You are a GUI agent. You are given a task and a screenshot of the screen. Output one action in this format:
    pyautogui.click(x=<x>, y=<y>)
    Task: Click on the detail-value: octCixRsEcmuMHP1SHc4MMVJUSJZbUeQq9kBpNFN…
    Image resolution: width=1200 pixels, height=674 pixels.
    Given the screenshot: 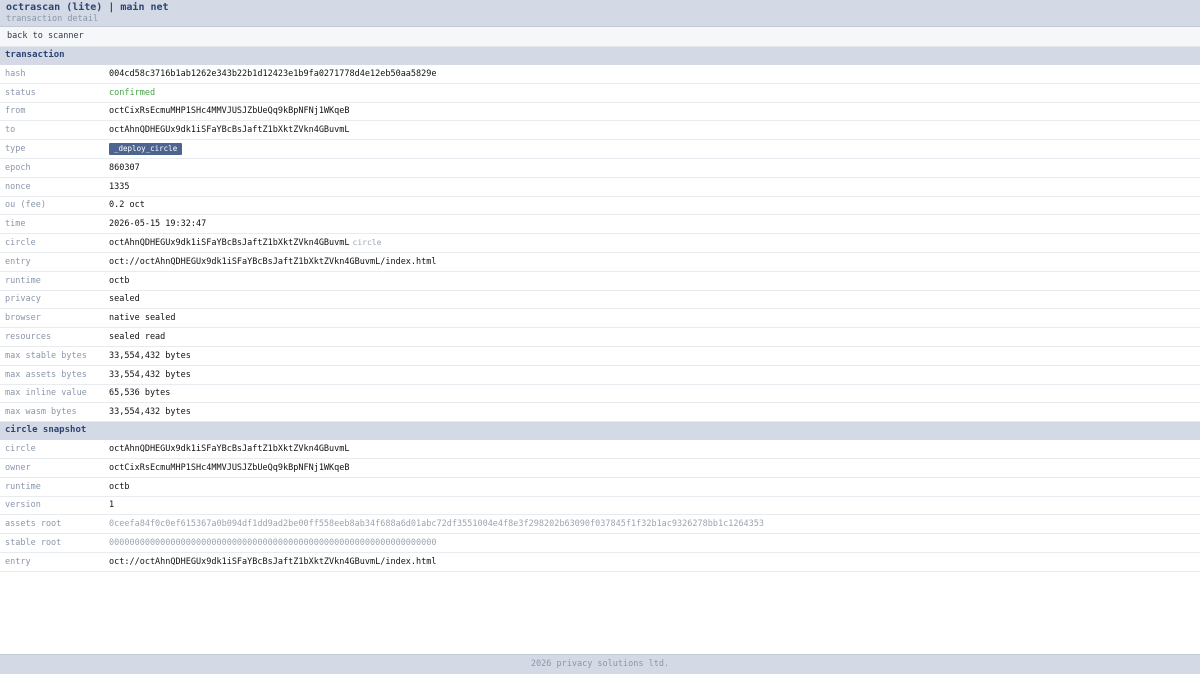 What is the action you would take?
    pyautogui.click(x=229, y=468)
    